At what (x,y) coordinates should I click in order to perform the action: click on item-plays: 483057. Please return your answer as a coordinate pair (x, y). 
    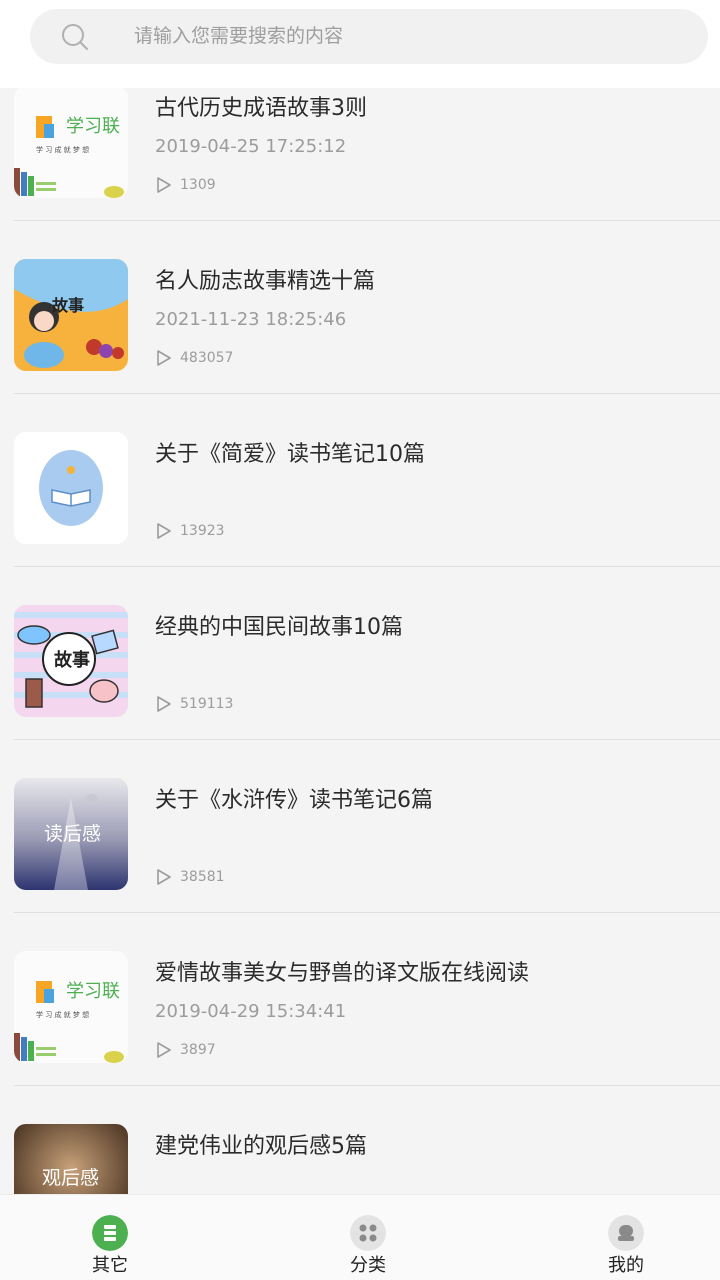
    Looking at the image, I should click on (194, 358).